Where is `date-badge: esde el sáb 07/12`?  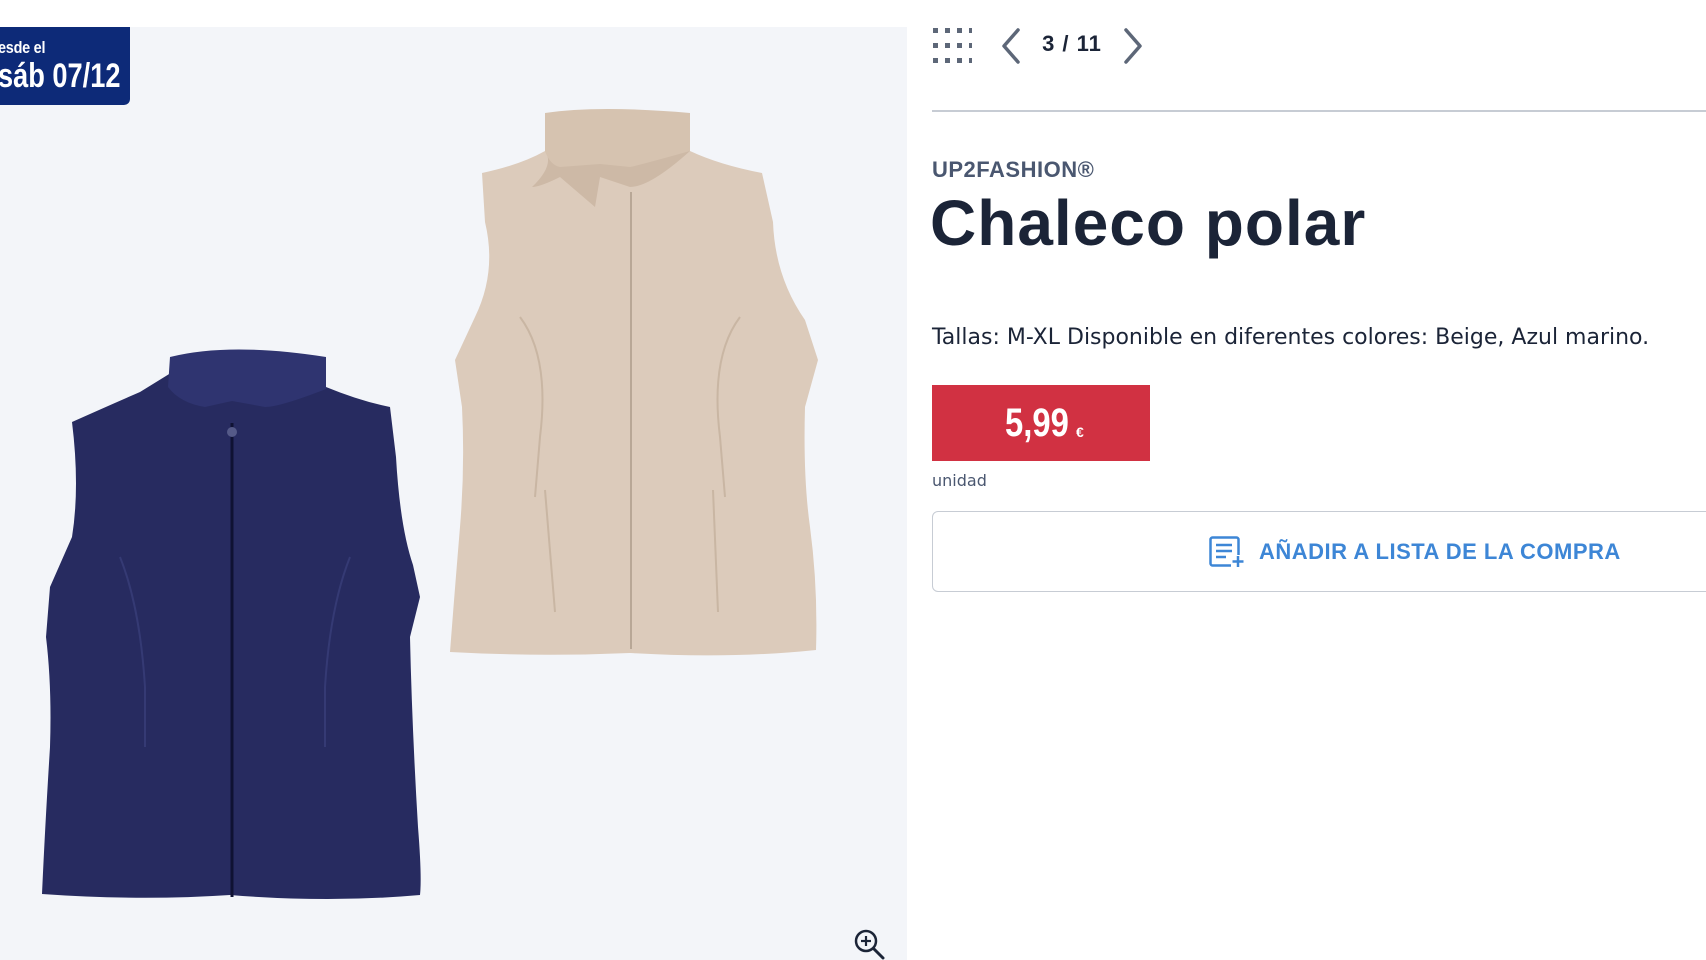
date-badge: esde el sáb 07/12 is located at coordinates (65, 66).